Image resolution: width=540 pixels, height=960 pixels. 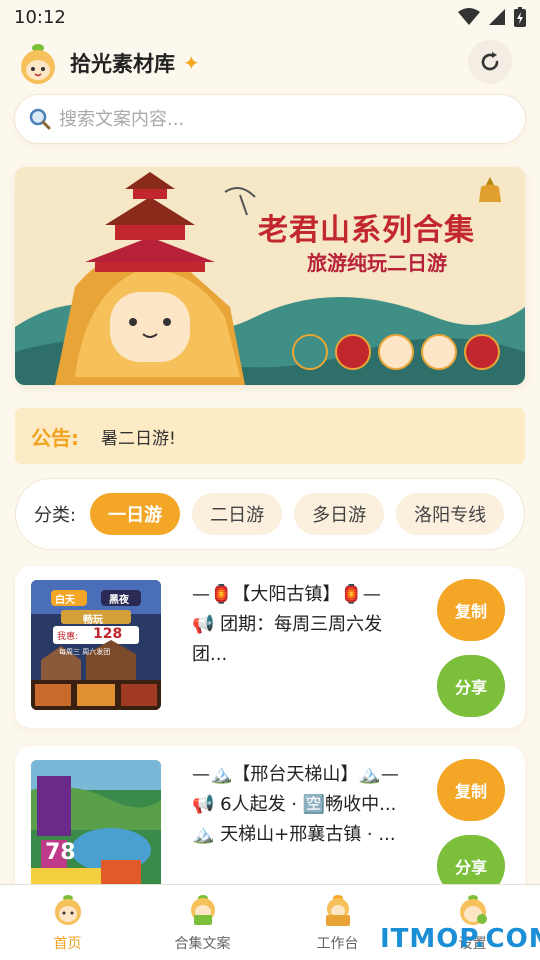 What do you see at coordinates (286, 594) in the screenshot?
I see `tour-line: —🏮【大阳古镇】🏮—` at bounding box center [286, 594].